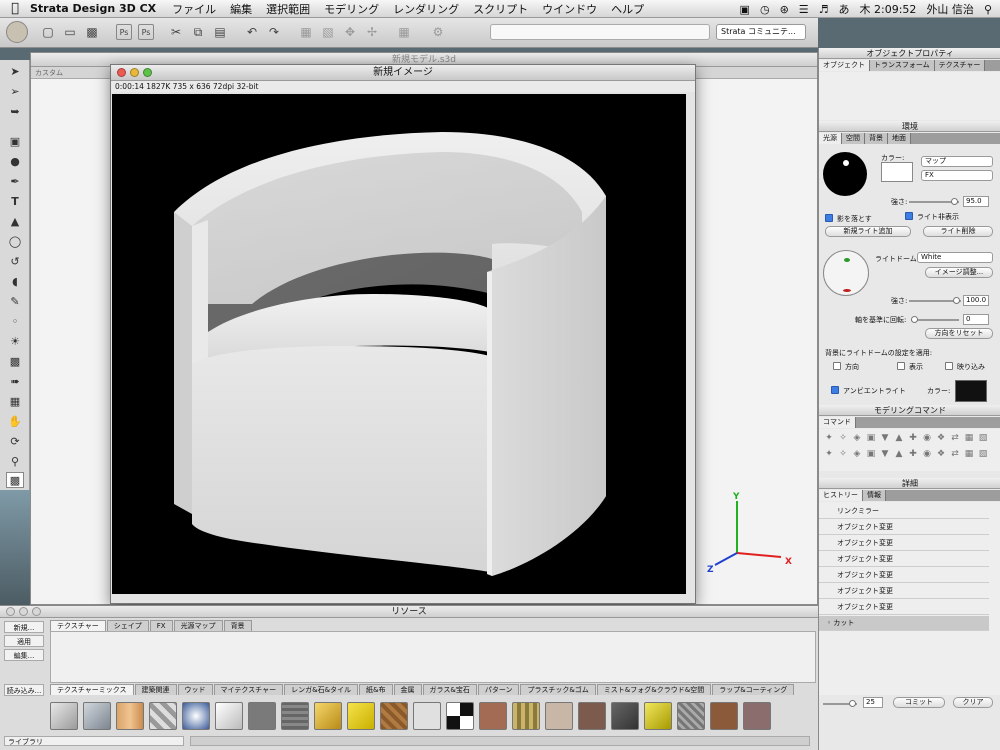 This screenshot has width=1000, height=750. Describe the element at coordinates (15, 442) in the screenshot. I see `rotate-view-icon: ⟳` at that location.